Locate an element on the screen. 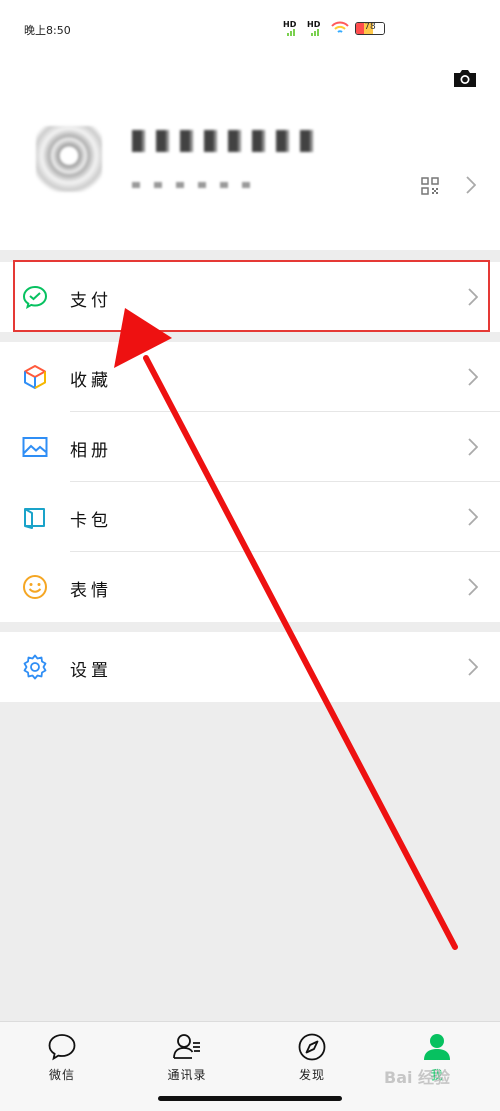 Image resolution: width=500 pixels, height=1111 pixels. home-indicator is located at coordinates (250, 1098).